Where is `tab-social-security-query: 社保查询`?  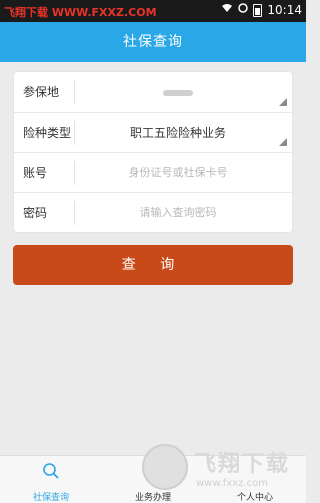 tab-social-security-query: 社保查询 is located at coordinates (51, 479).